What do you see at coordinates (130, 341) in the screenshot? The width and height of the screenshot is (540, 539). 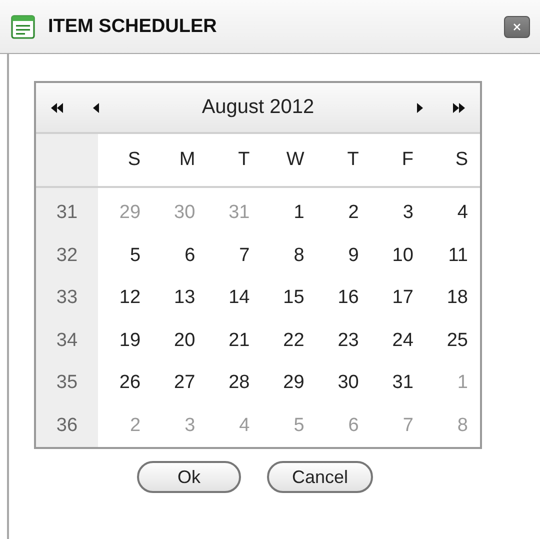 I see `day-cell: 19` at bounding box center [130, 341].